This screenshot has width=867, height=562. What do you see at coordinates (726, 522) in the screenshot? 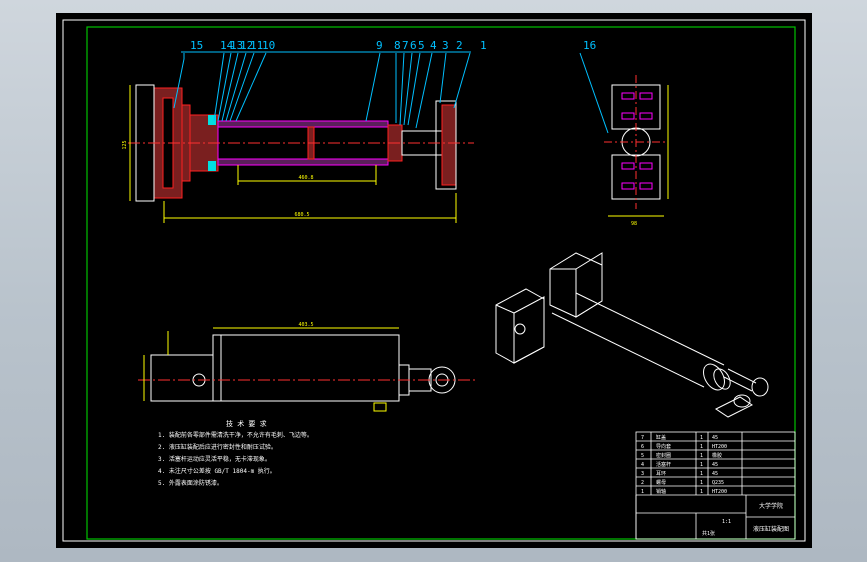
I see `scale-value: 1:1` at bounding box center [726, 522].